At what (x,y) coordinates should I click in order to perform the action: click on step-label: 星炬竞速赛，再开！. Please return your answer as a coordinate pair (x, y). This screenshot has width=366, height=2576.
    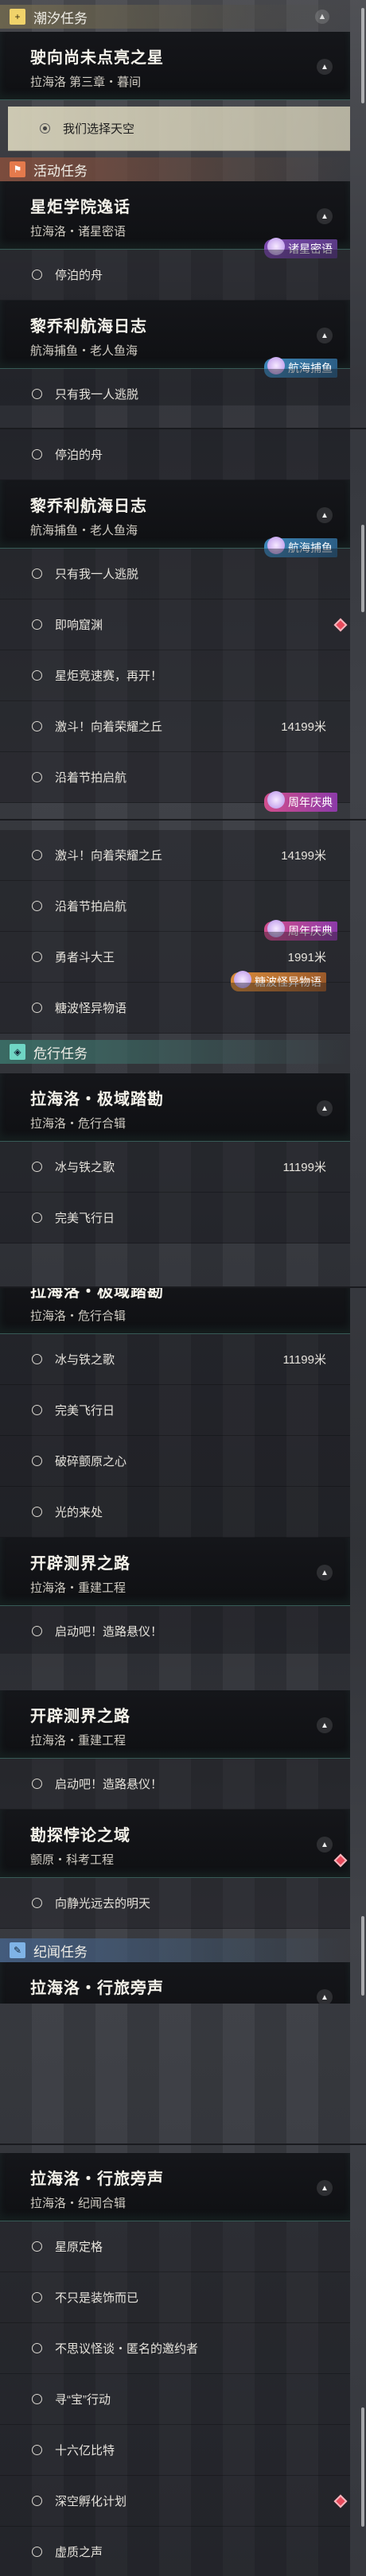
    Looking at the image, I should click on (109, 676).